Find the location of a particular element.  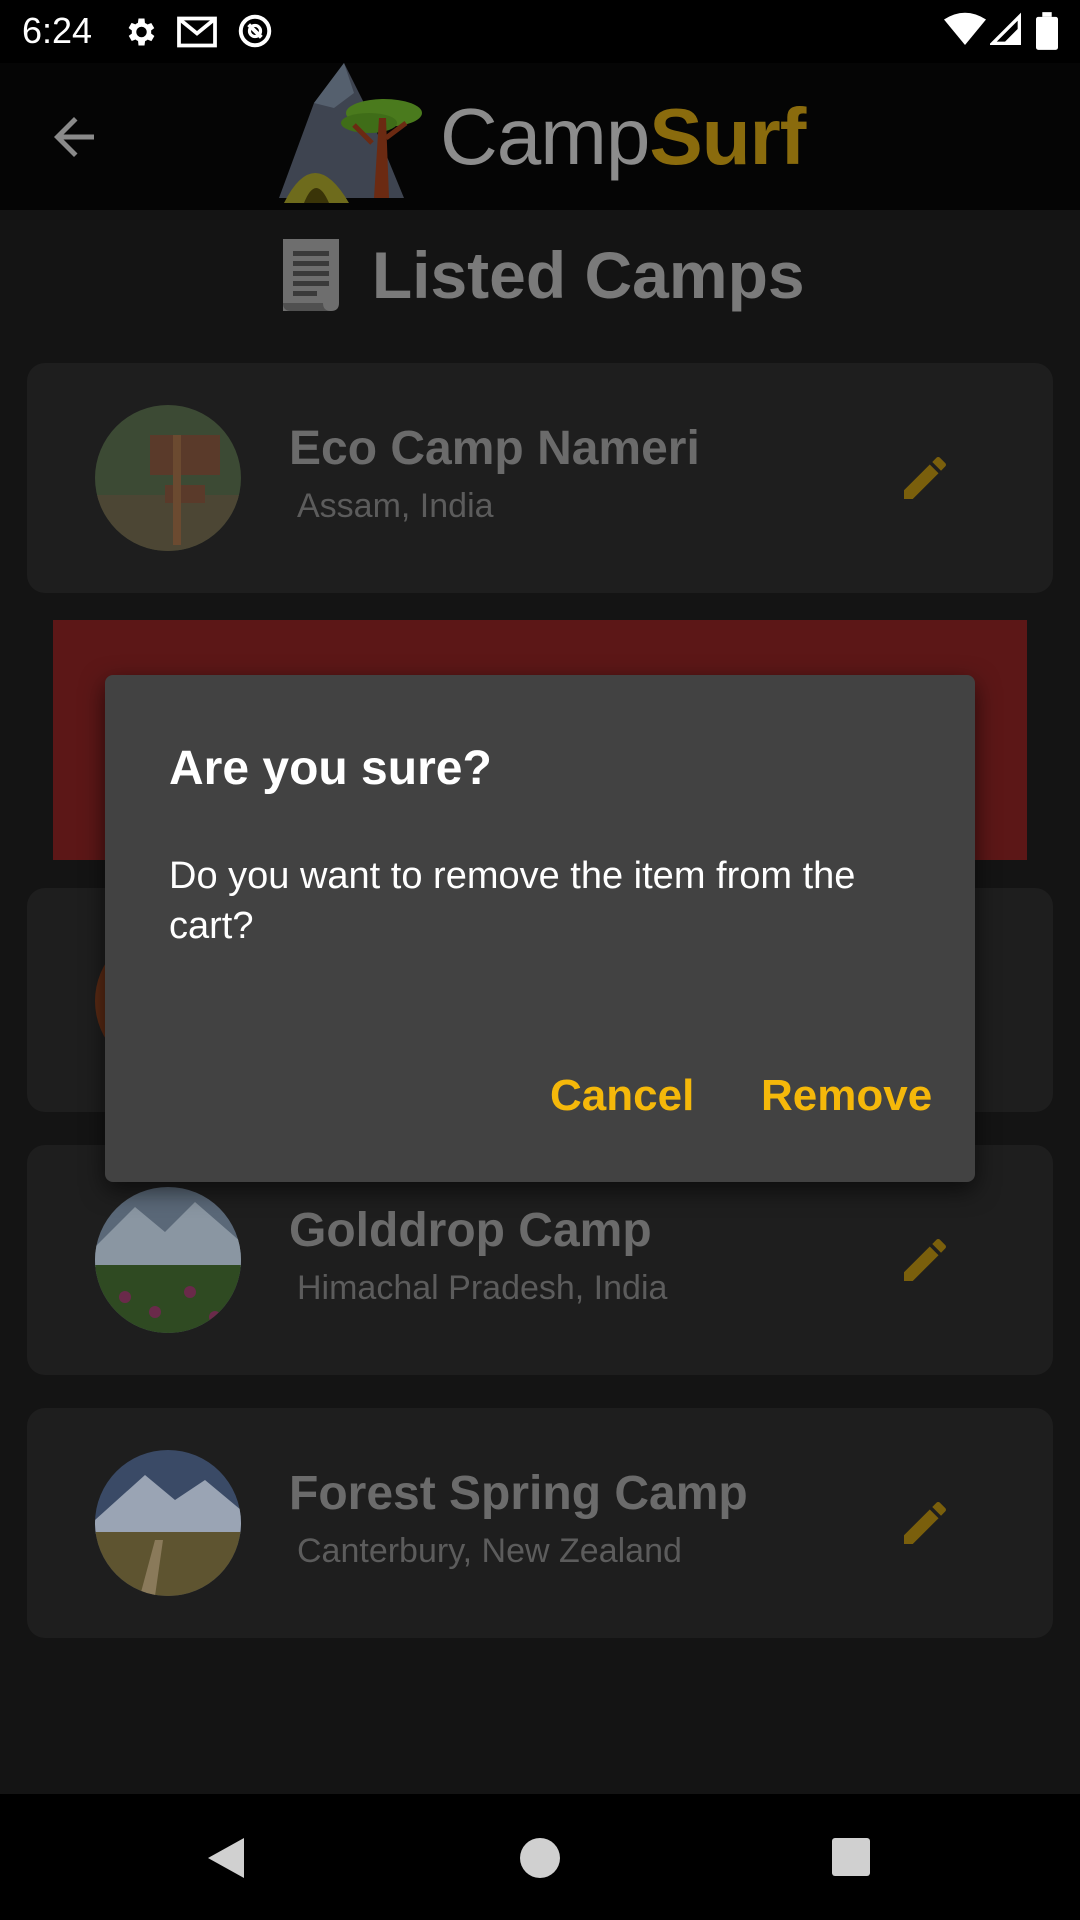

page-title-label: Listed Camps is located at coordinates (588, 275).